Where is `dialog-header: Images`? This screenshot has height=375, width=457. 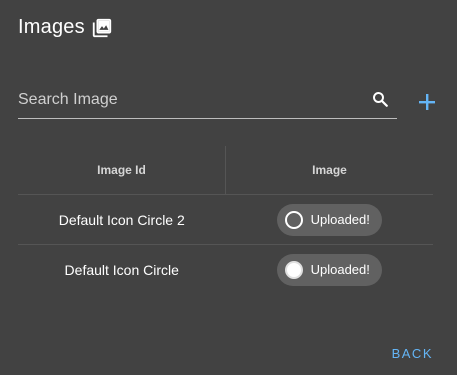 dialog-header: Images is located at coordinates (65, 27).